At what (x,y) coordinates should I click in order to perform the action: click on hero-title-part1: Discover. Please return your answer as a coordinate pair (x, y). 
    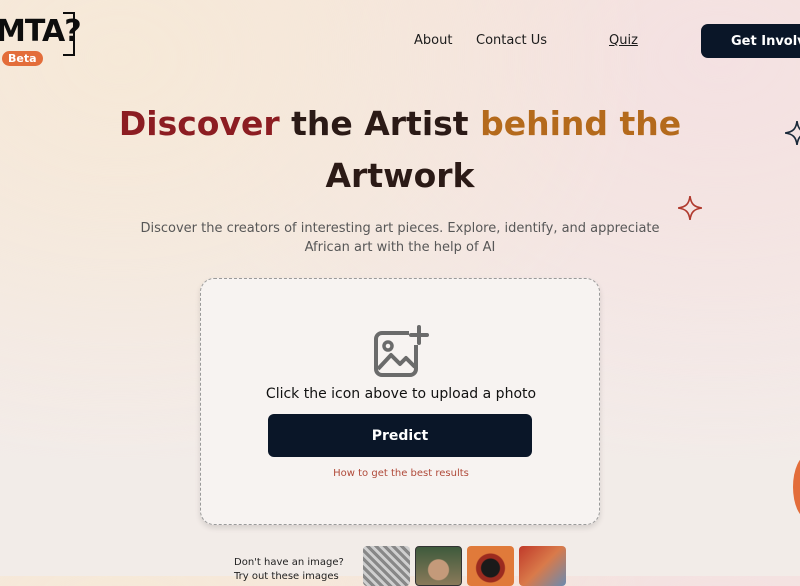
    Looking at the image, I should click on (199, 123).